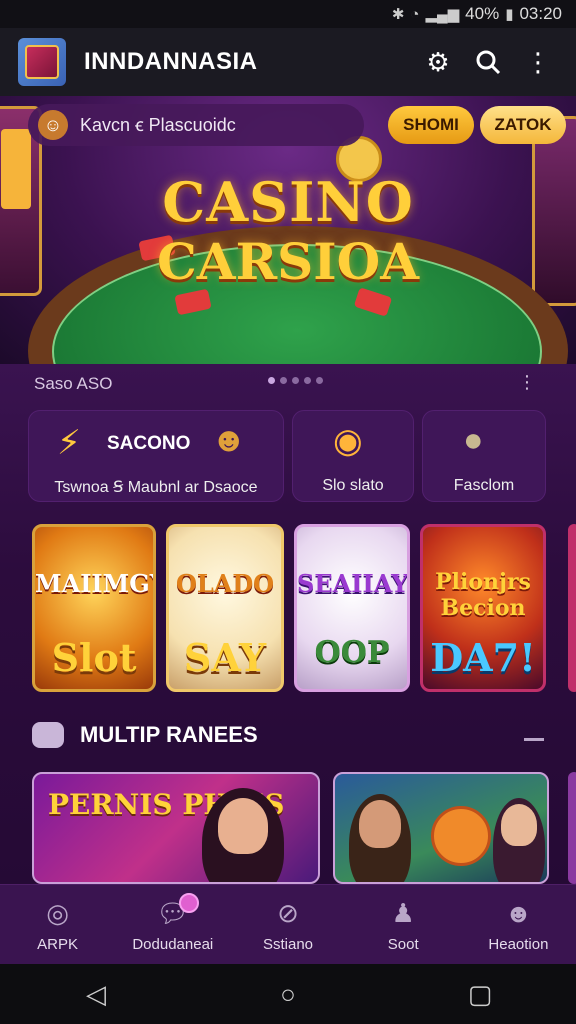  What do you see at coordinates (403, 912) in the screenshot?
I see `person-icon: ♟` at bounding box center [403, 912].